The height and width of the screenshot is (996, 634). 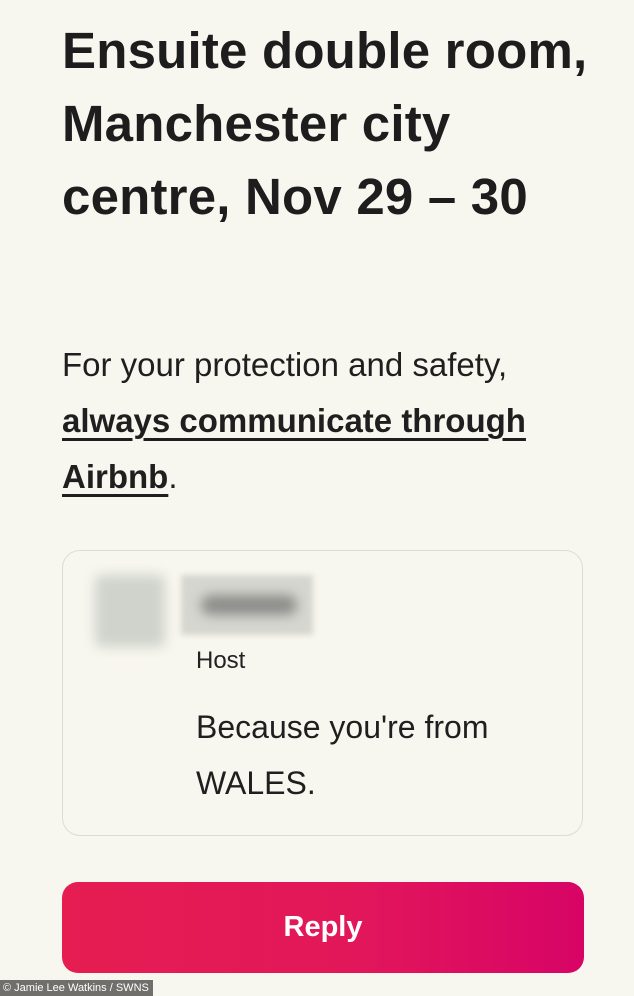 What do you see at coordinates (294, 448) in the screenshot?
I see `communicate-through-airbnb-link: always communicate through Airbnb` at bounding box center [294, 448].